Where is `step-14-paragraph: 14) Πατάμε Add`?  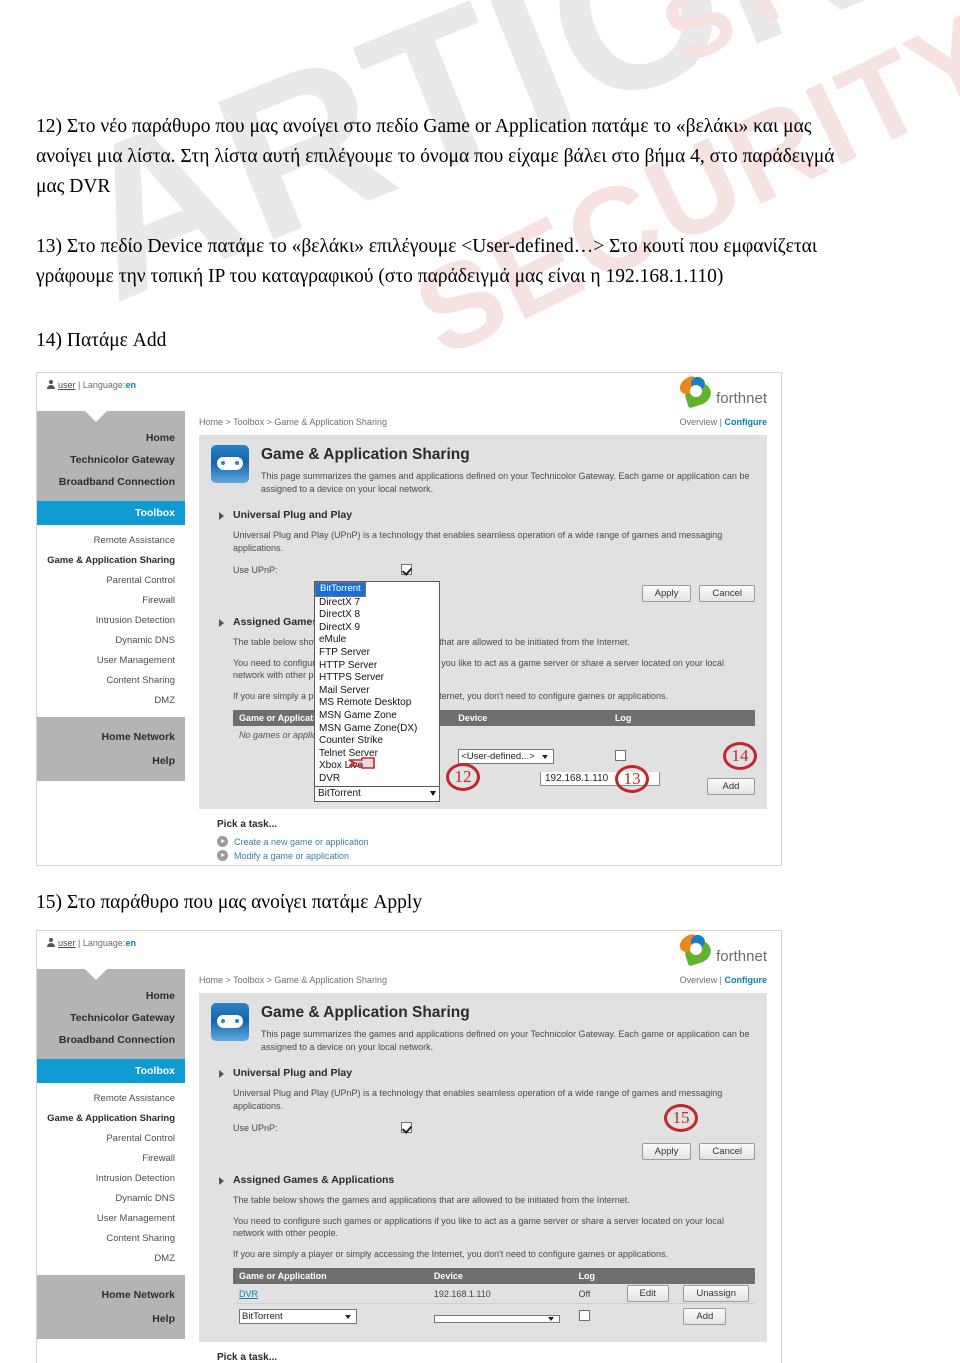 step-14-paragraph: 14) Πατάμε Add is located at coordinates (101, 340).